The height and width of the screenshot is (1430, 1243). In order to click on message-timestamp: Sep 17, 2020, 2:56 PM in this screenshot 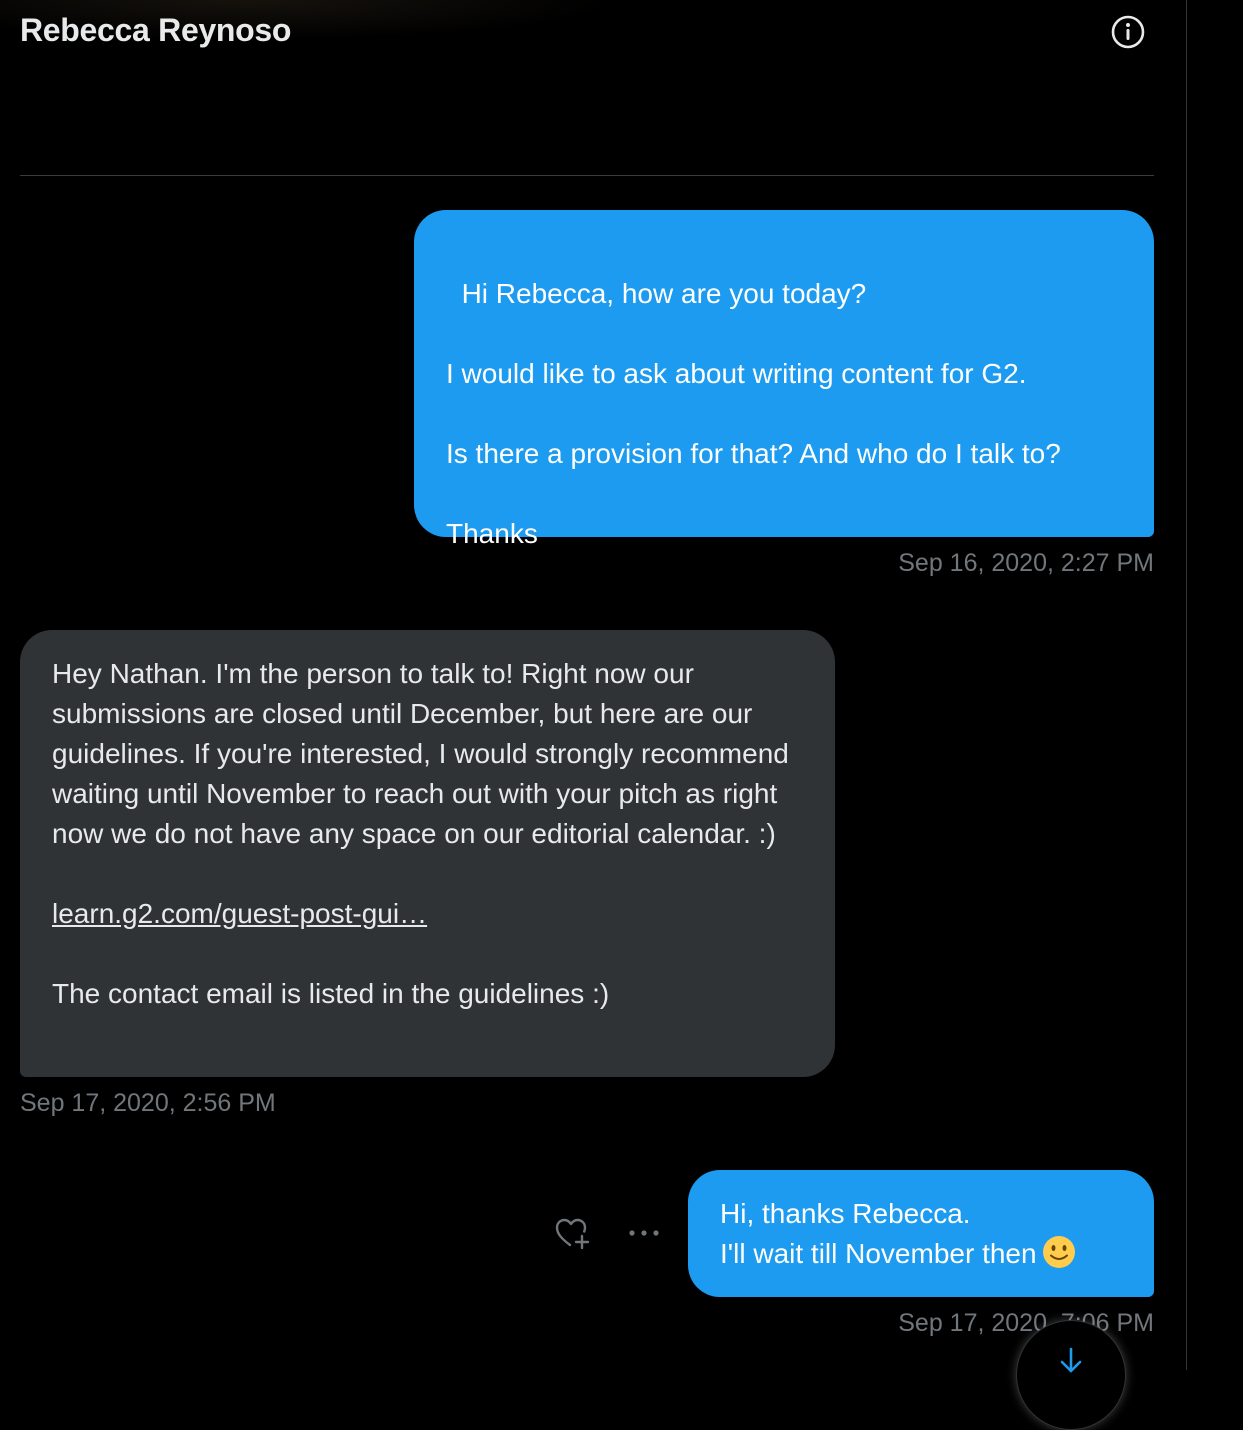, I will do `click(148, 1103)`.